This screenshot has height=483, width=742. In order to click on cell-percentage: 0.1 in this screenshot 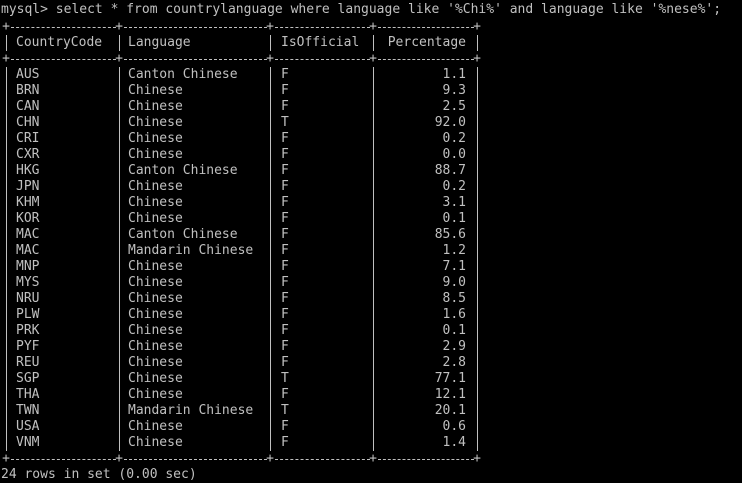, I will do `click(454, 218)`.